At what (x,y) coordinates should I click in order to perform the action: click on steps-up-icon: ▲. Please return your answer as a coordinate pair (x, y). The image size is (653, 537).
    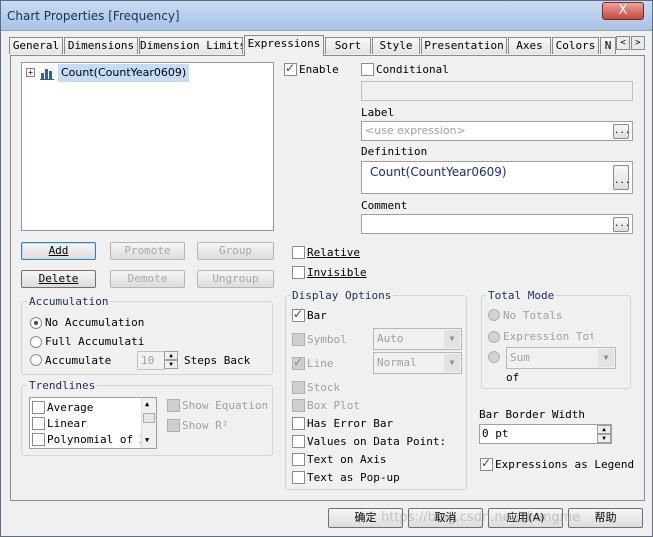
    Looking at the image, I should click on (171, 355).